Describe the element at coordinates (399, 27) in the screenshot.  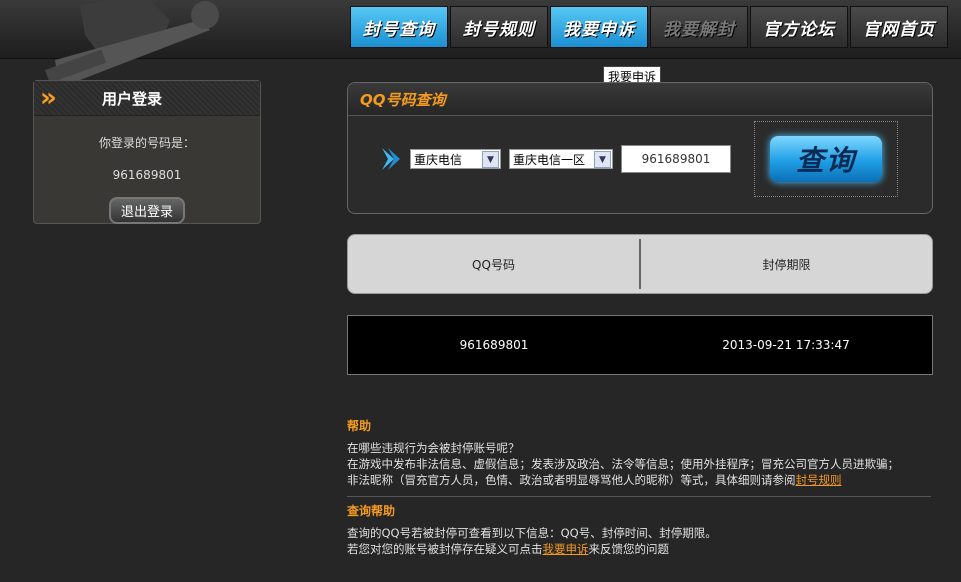
I see `nav-ban-query: 封号查询` at that location.